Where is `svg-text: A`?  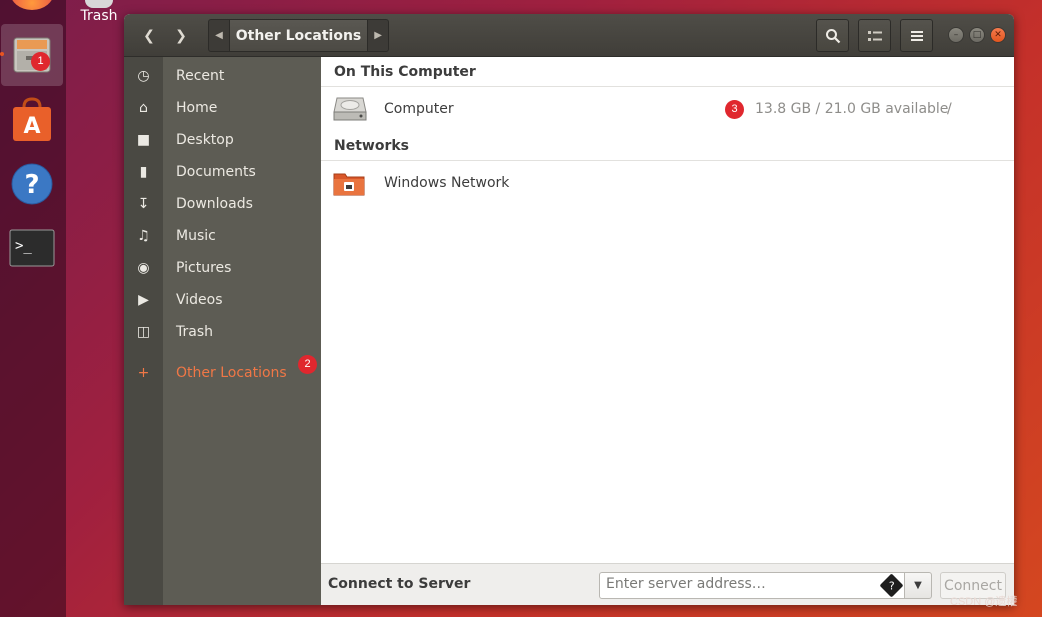
svg-text: A is located at coordinates (31, 126).